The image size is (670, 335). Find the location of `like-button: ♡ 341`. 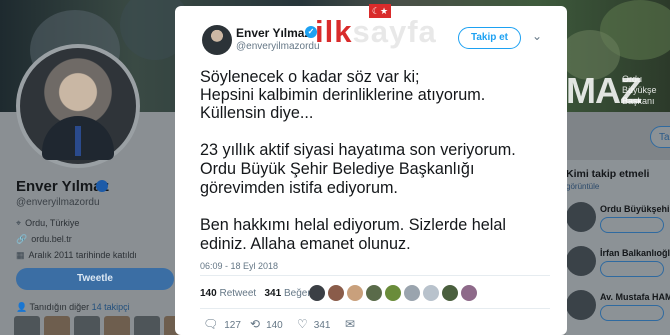

like-button: ♡ 341 is located at coordinates (313, 324).